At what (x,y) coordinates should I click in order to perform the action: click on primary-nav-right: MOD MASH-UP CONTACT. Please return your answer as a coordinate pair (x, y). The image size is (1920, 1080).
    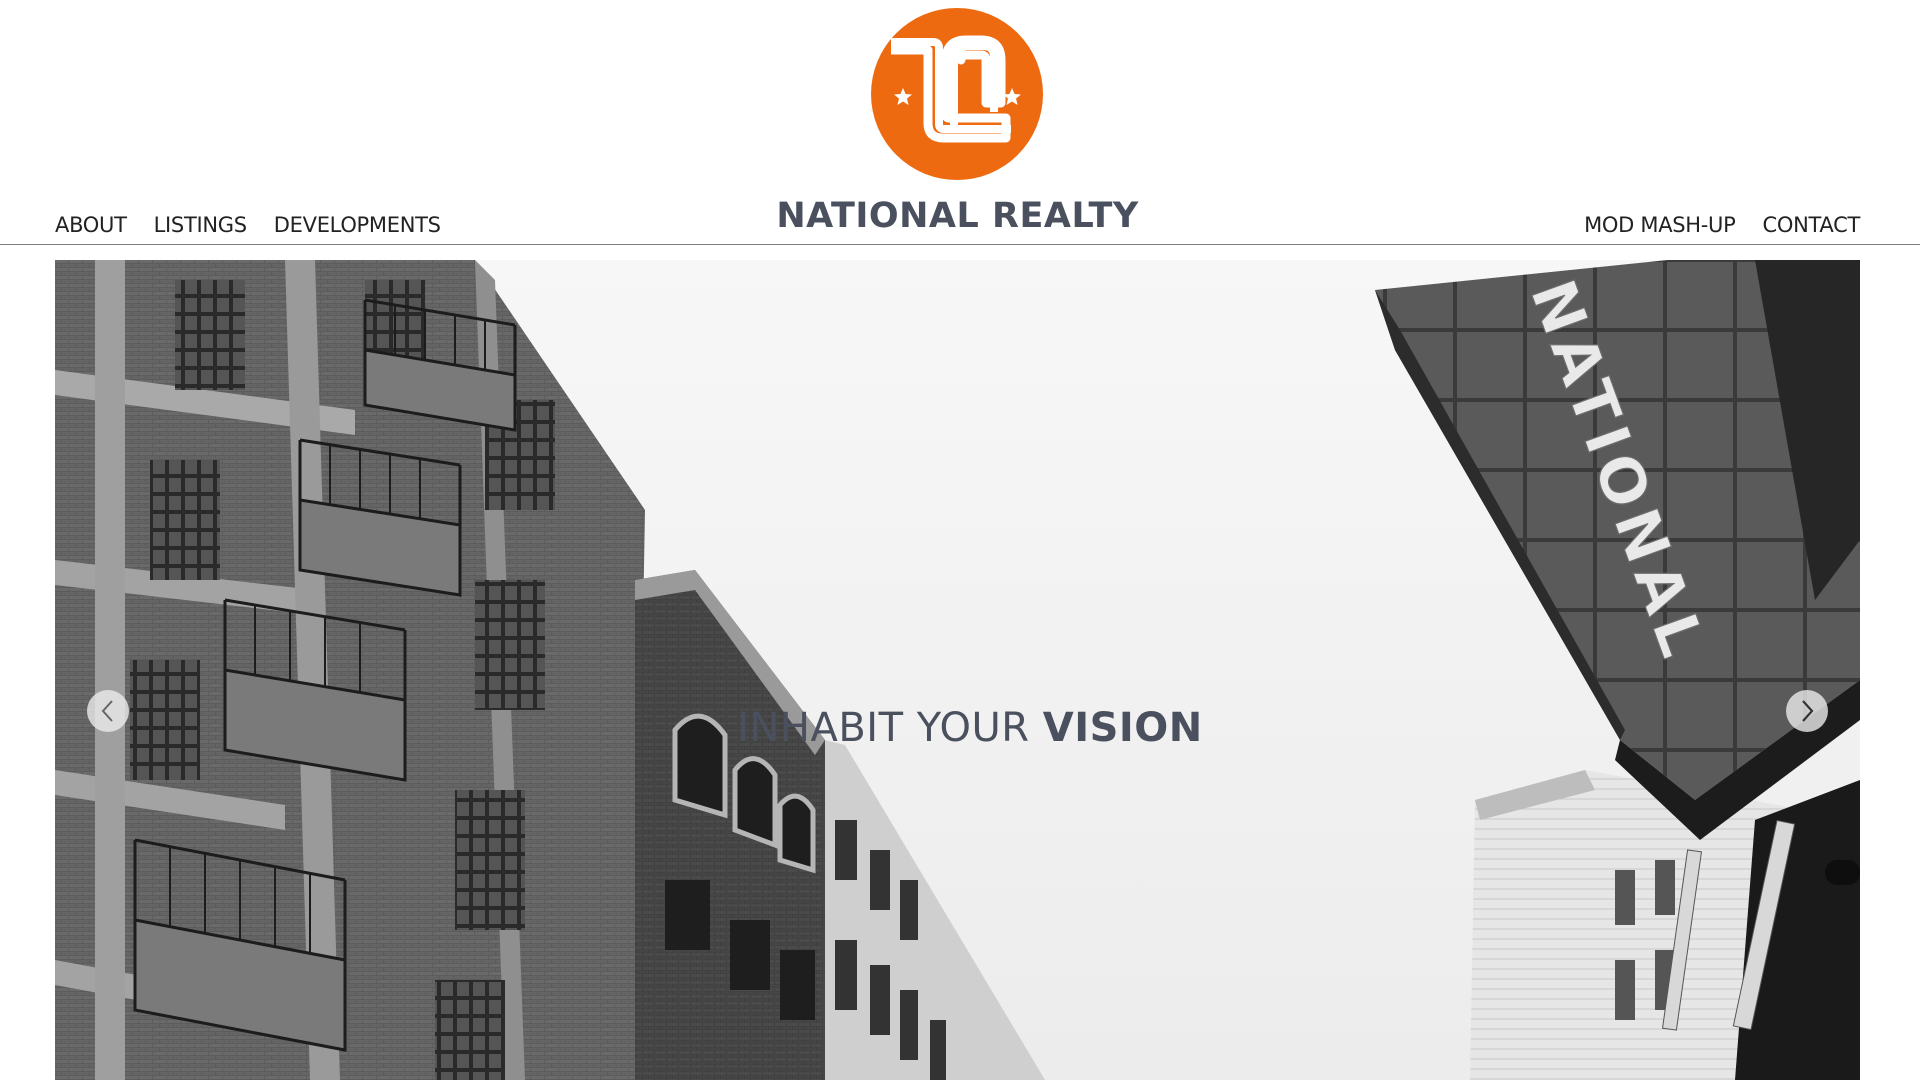
    Looking at the image, I should click on (1708, 225).